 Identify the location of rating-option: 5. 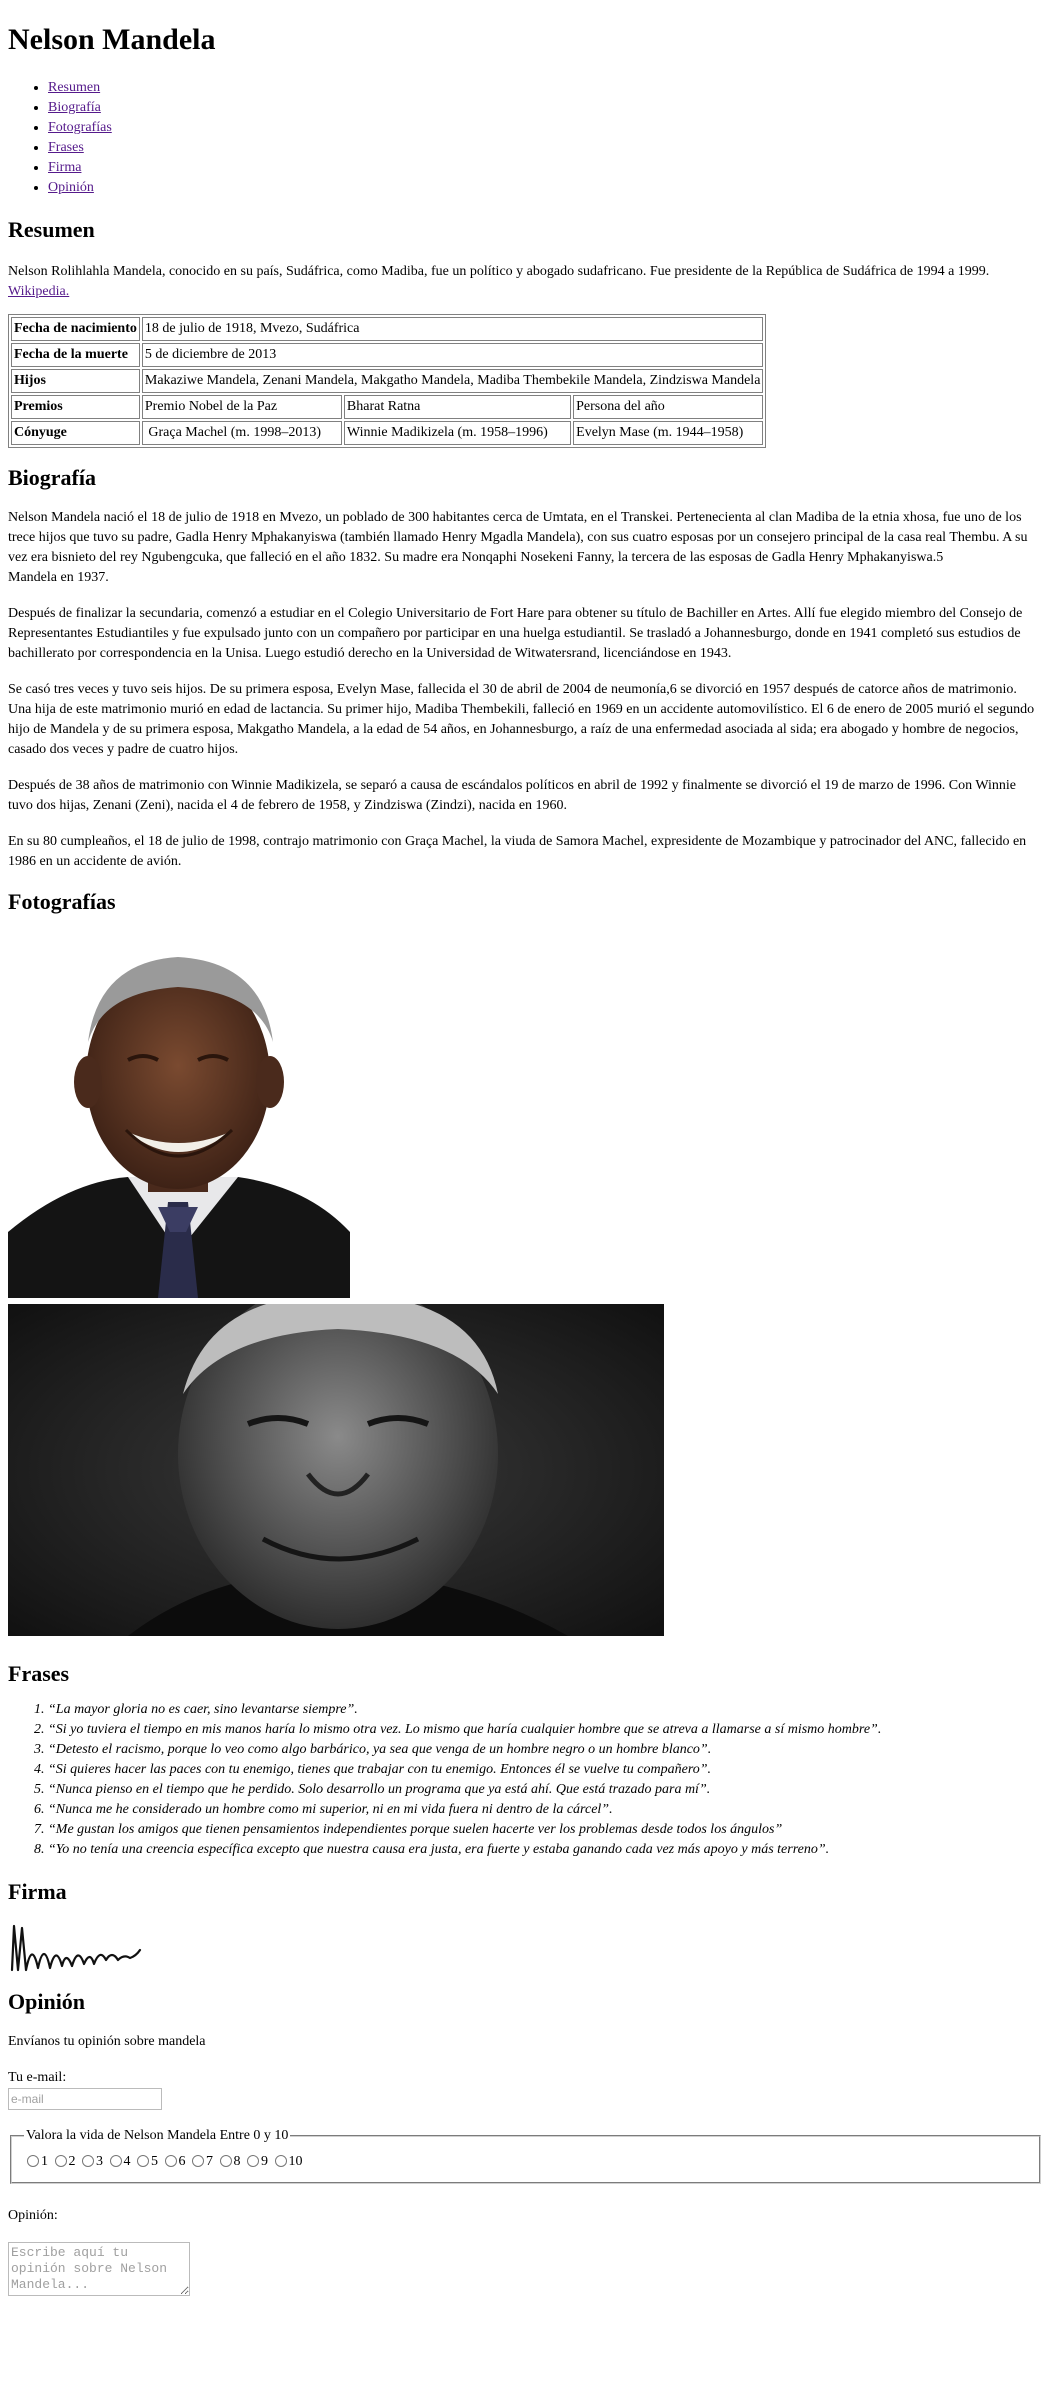
(146, 2161).